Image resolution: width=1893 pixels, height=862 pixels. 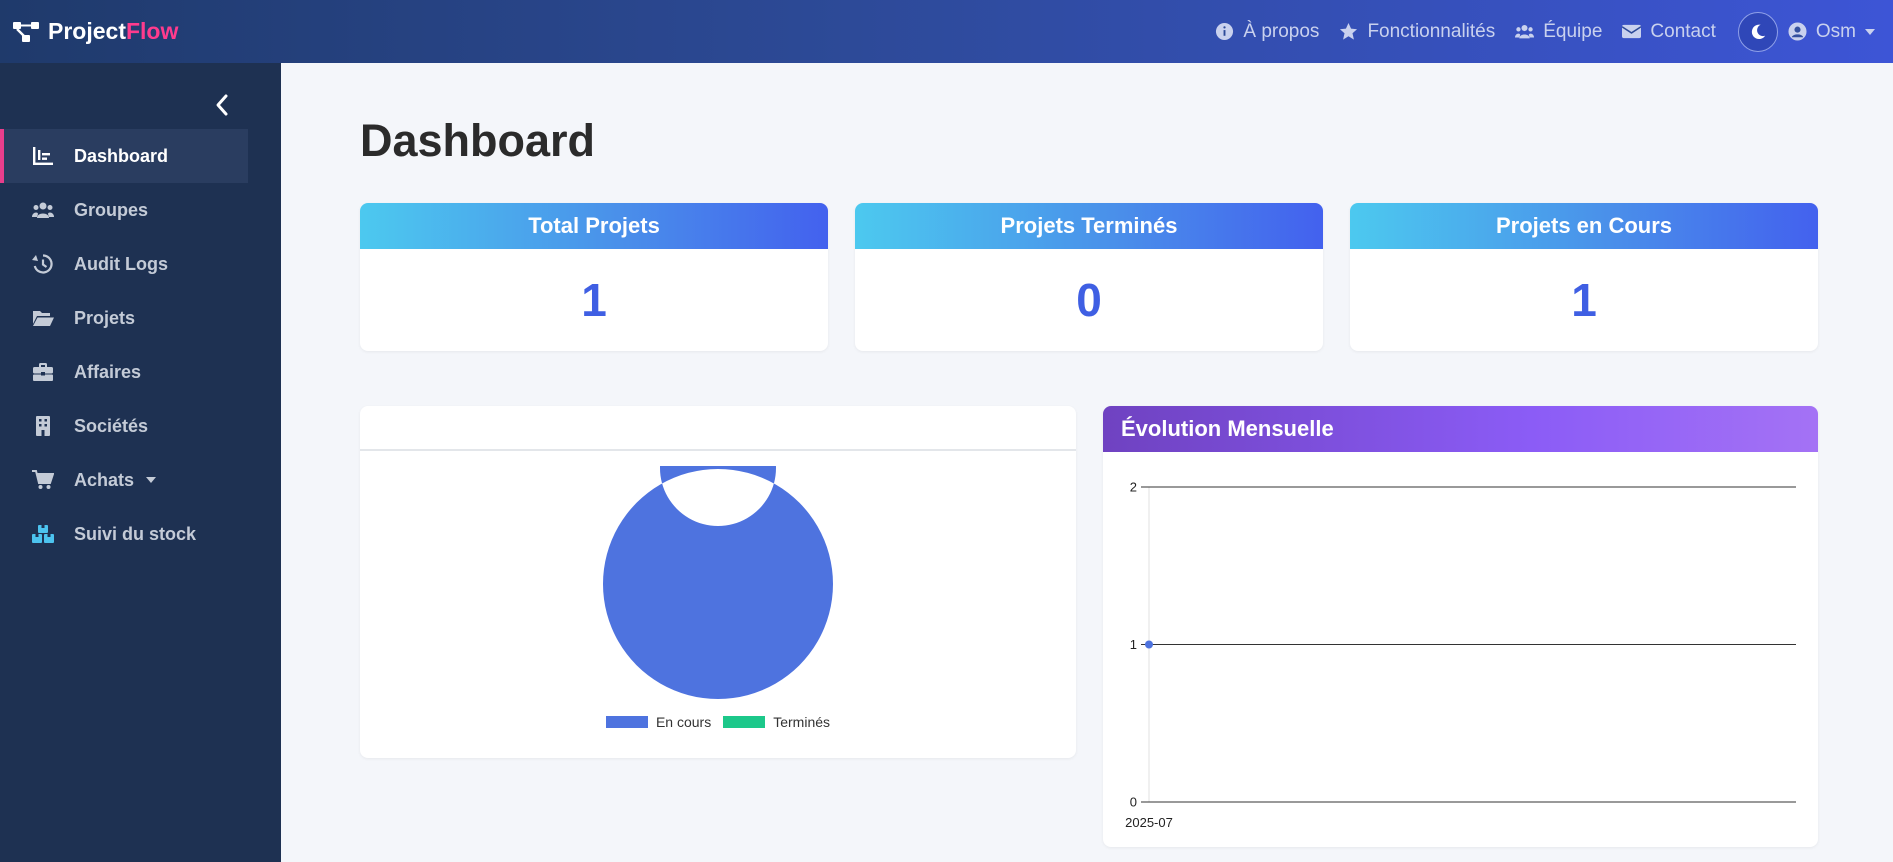 I want to click on page-title: Dashboard, so click(x=478, y=140).